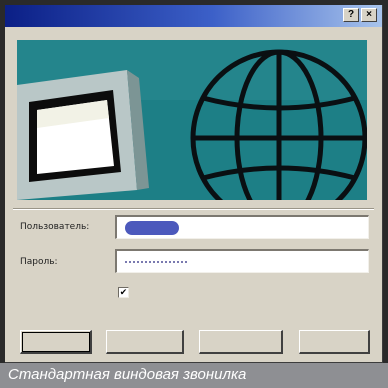  I want to click on image-caption: Стандартная виндовая звонилка, so click(127, 374).